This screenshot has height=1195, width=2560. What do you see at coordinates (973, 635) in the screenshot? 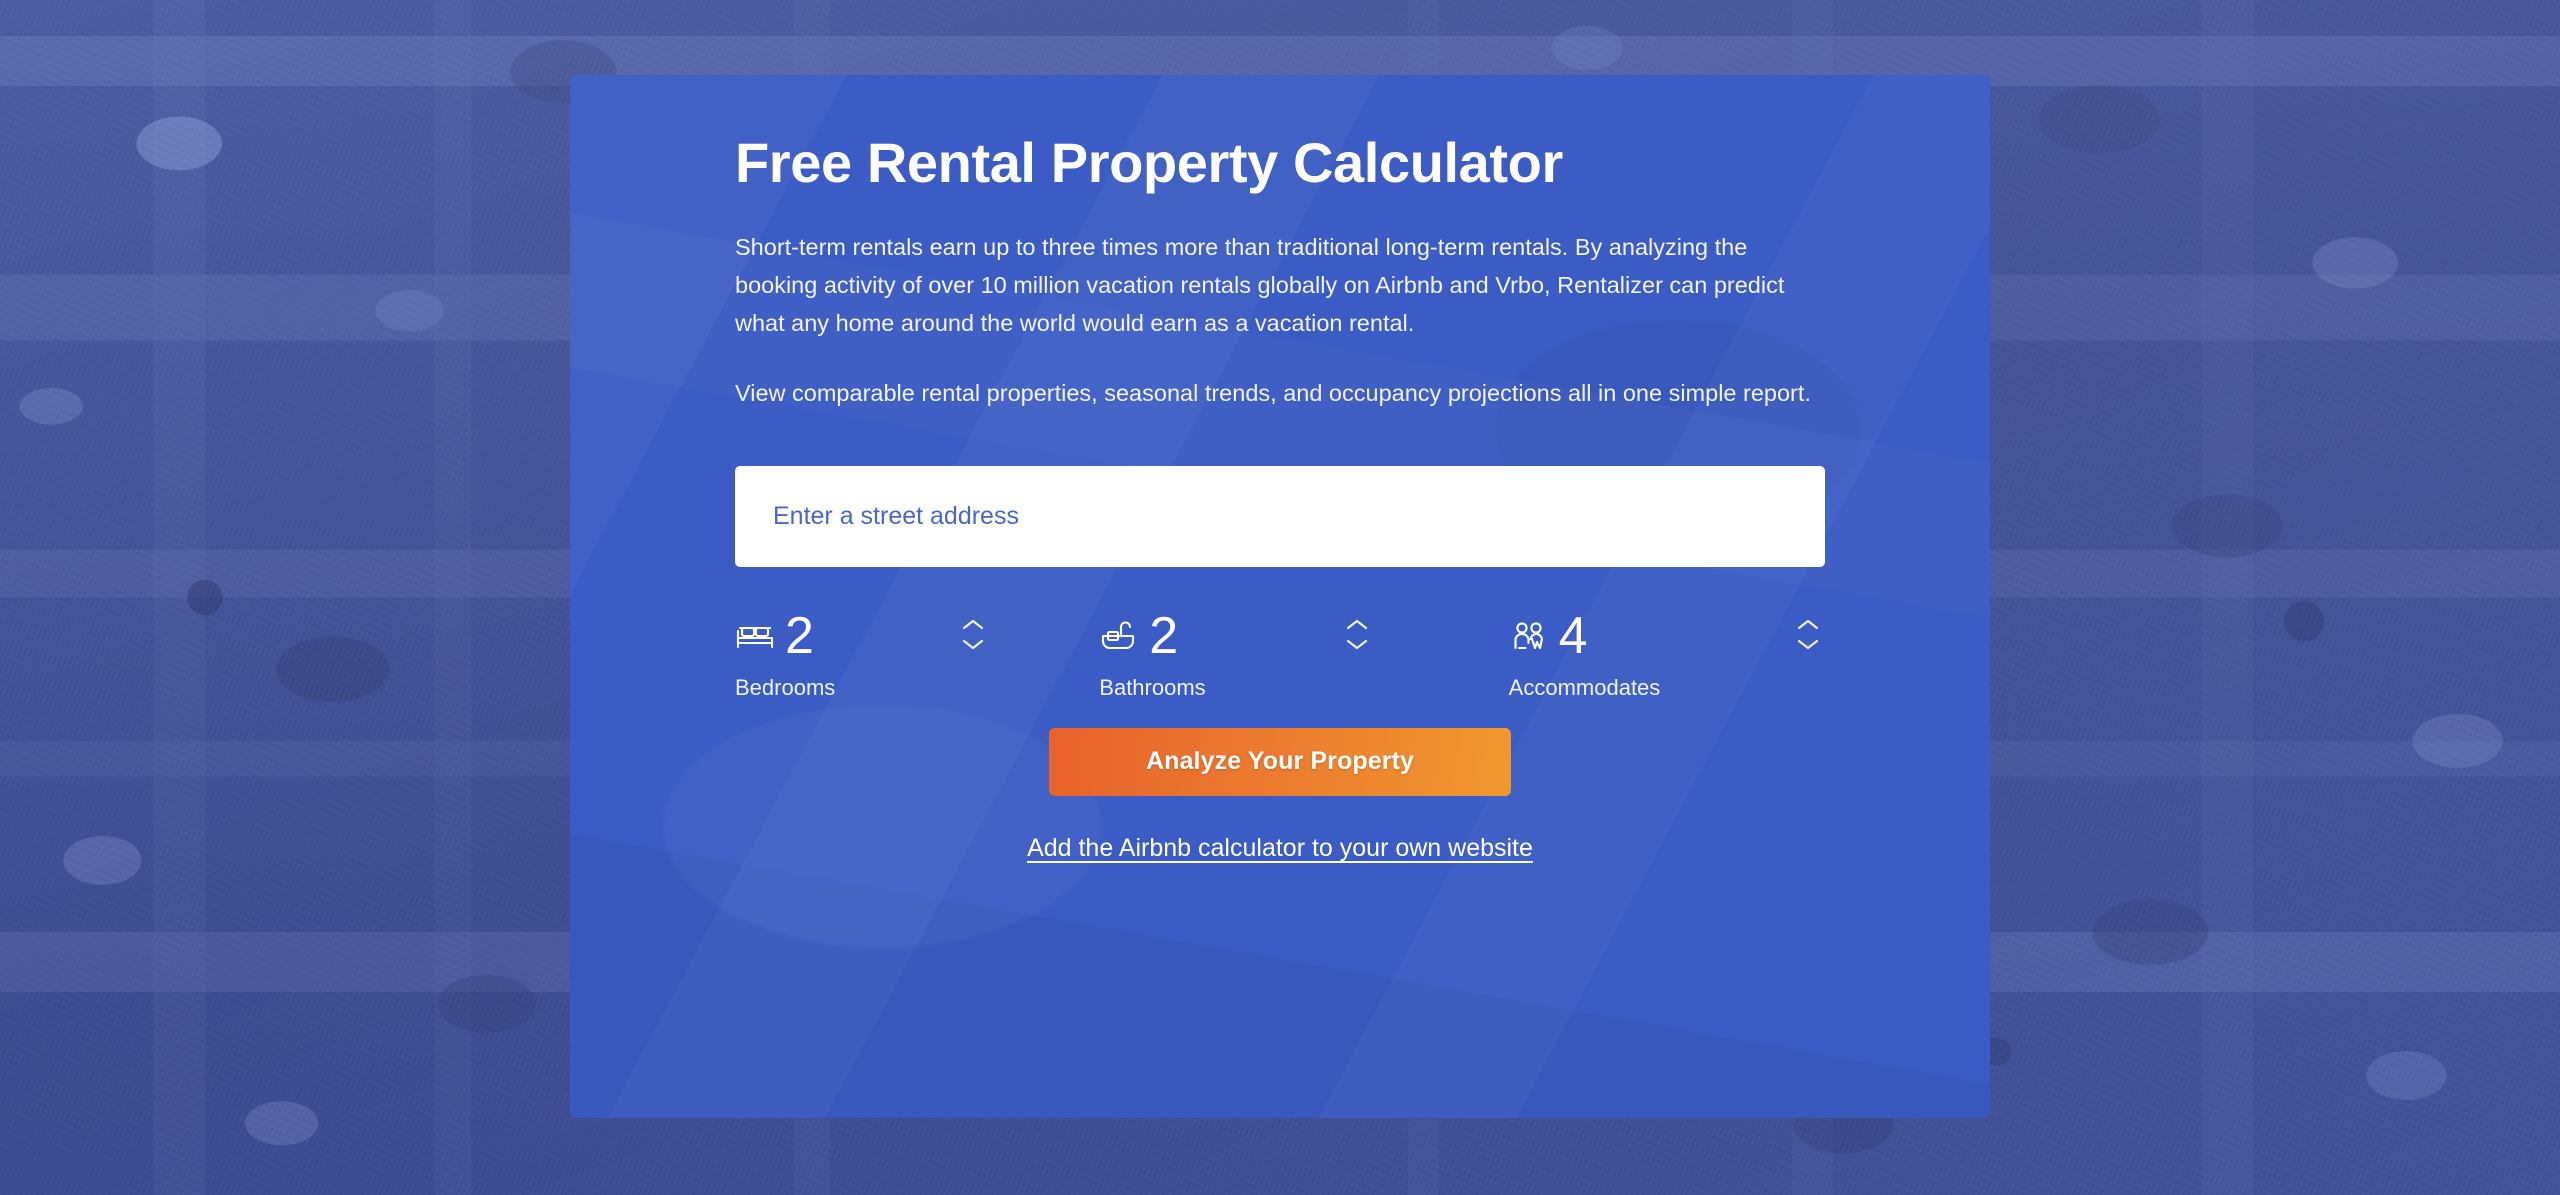
I see `stepper-bedrooms` at bounding box center [973, 635].